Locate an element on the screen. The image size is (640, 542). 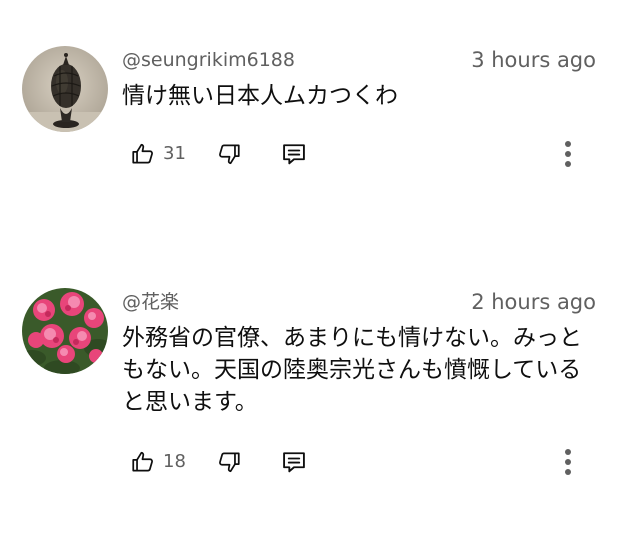
comment-actions: 18 is located at coordinates (320, 462).